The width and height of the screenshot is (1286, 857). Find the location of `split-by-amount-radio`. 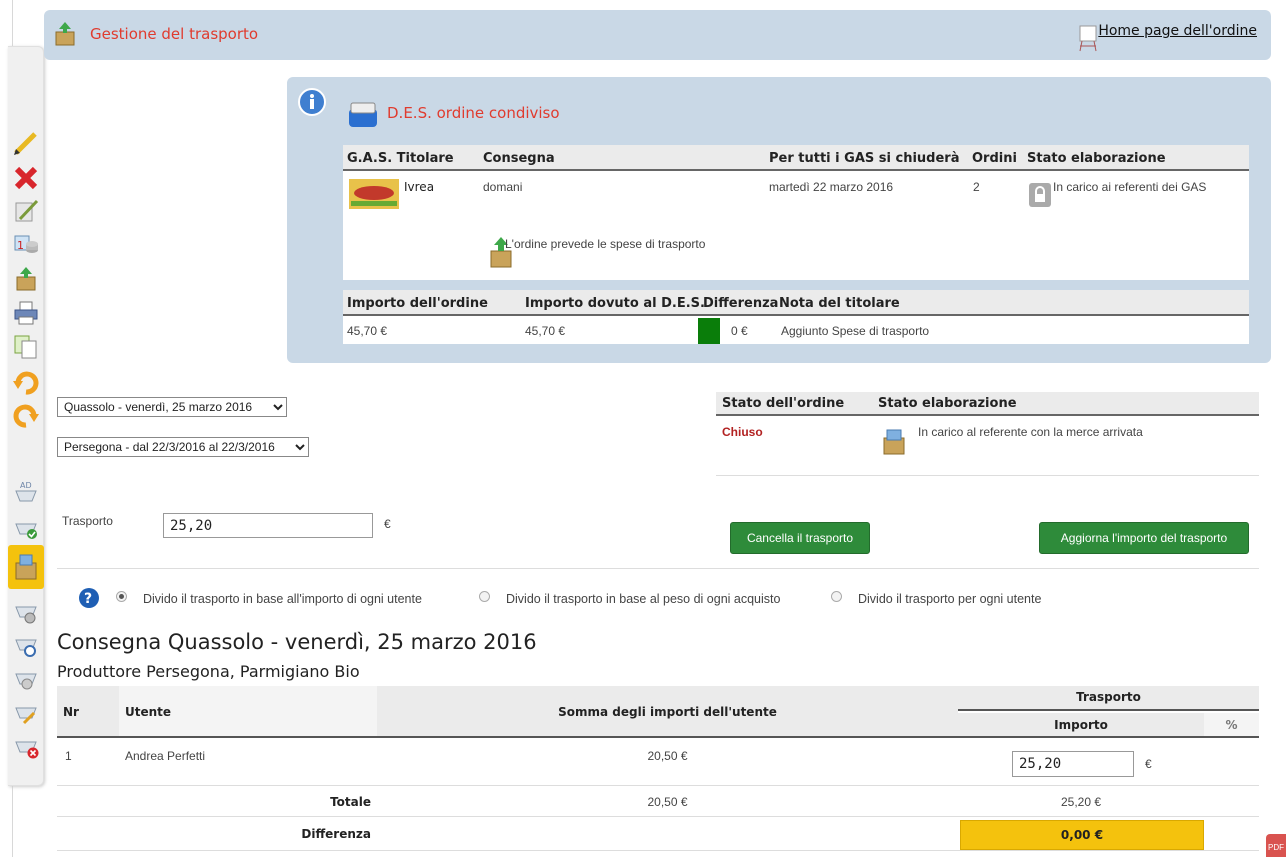

split-by-amount-radio is located at coordinates (121, 596).